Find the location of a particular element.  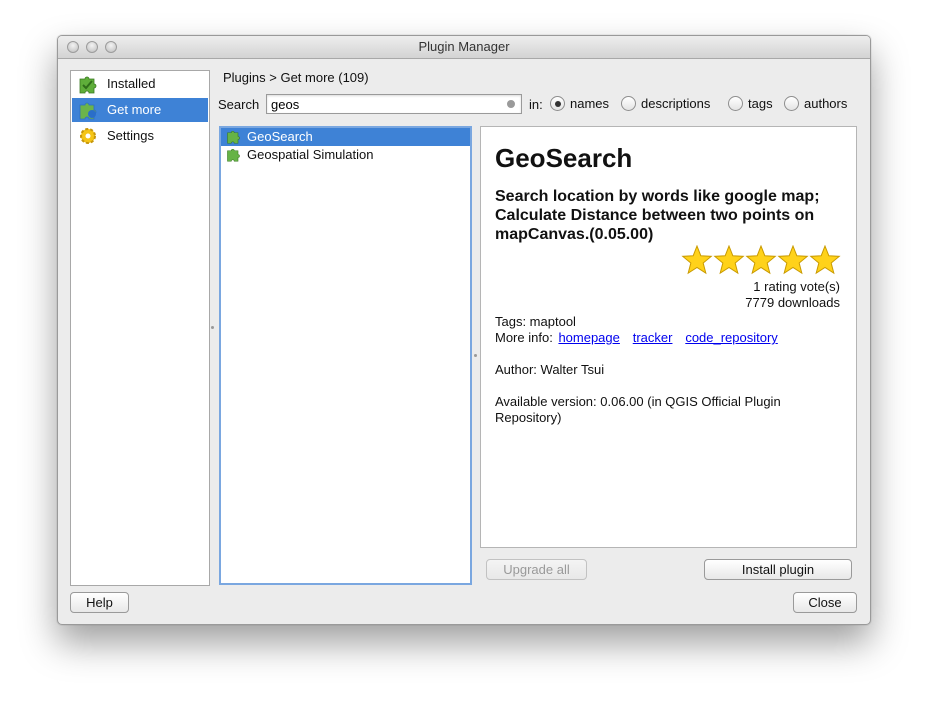

clear-search-icon is located at coordinates (511, 104).